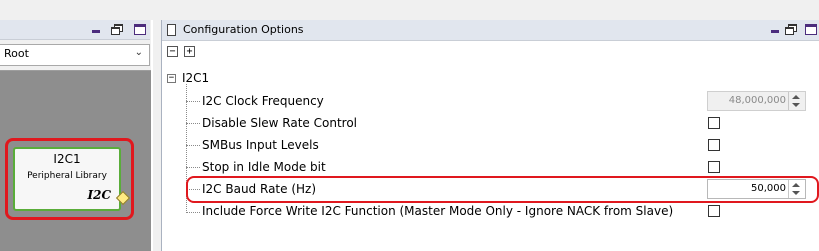  I want to click on collapse-all-button: −, so click(172, 51).